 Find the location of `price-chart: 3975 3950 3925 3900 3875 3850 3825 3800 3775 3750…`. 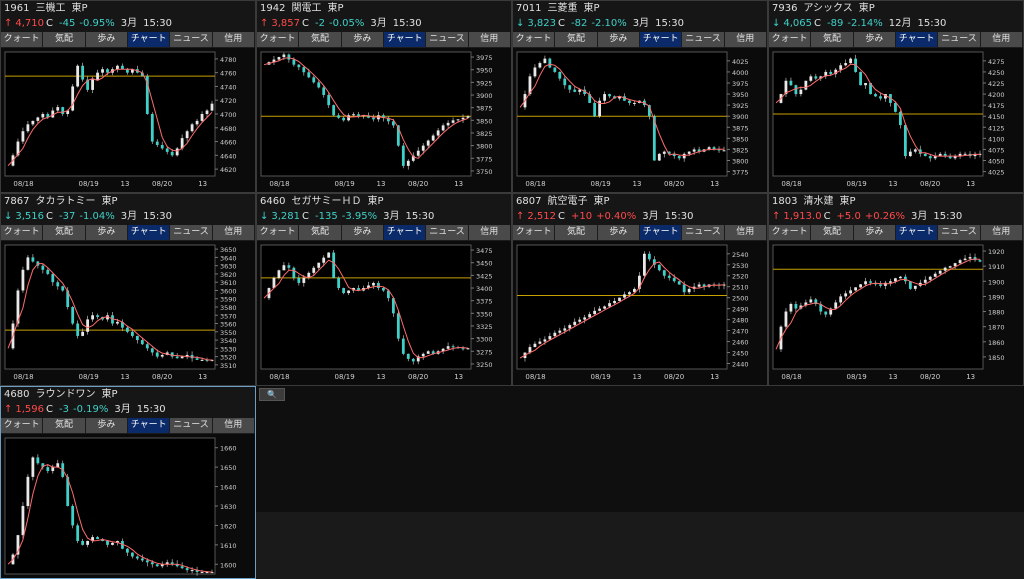

price-chart: 3975 3950 3925 3900 3875 3850 3825 3800 3775 3750… is located at coordinates (384, 120).